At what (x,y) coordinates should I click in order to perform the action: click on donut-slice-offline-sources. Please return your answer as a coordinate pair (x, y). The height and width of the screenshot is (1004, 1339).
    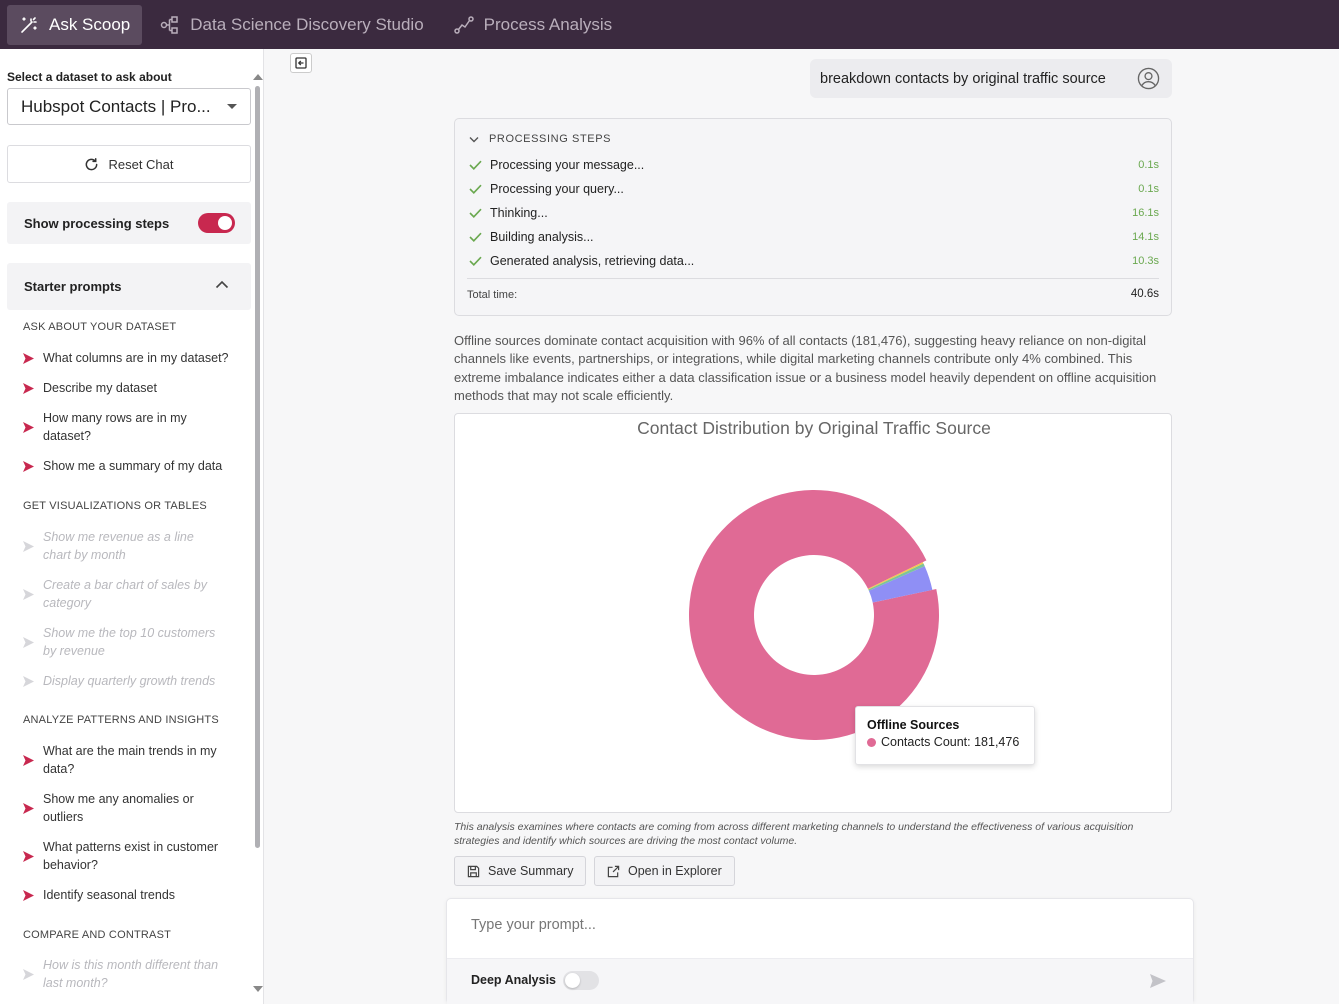
    Looking at the image, I should click on (814, 615).